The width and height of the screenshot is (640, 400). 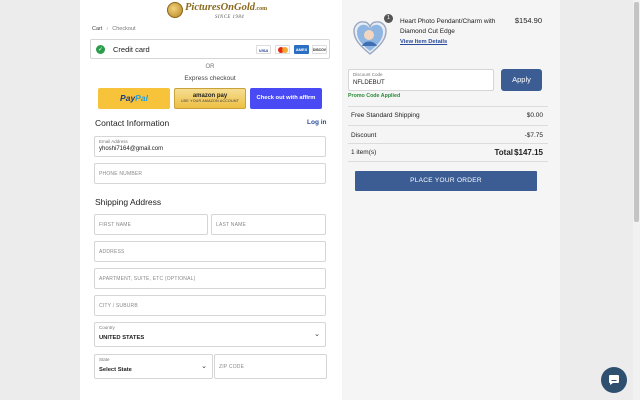 I want to click on shipping-row-value: $0.00, so click(x=534, y=115).